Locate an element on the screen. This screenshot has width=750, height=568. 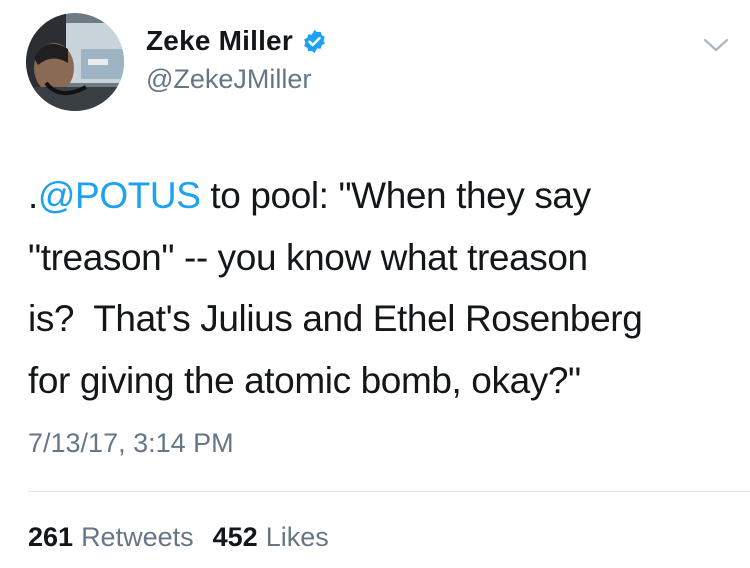
likes-label: Likes is located at coordinates (297, 537).